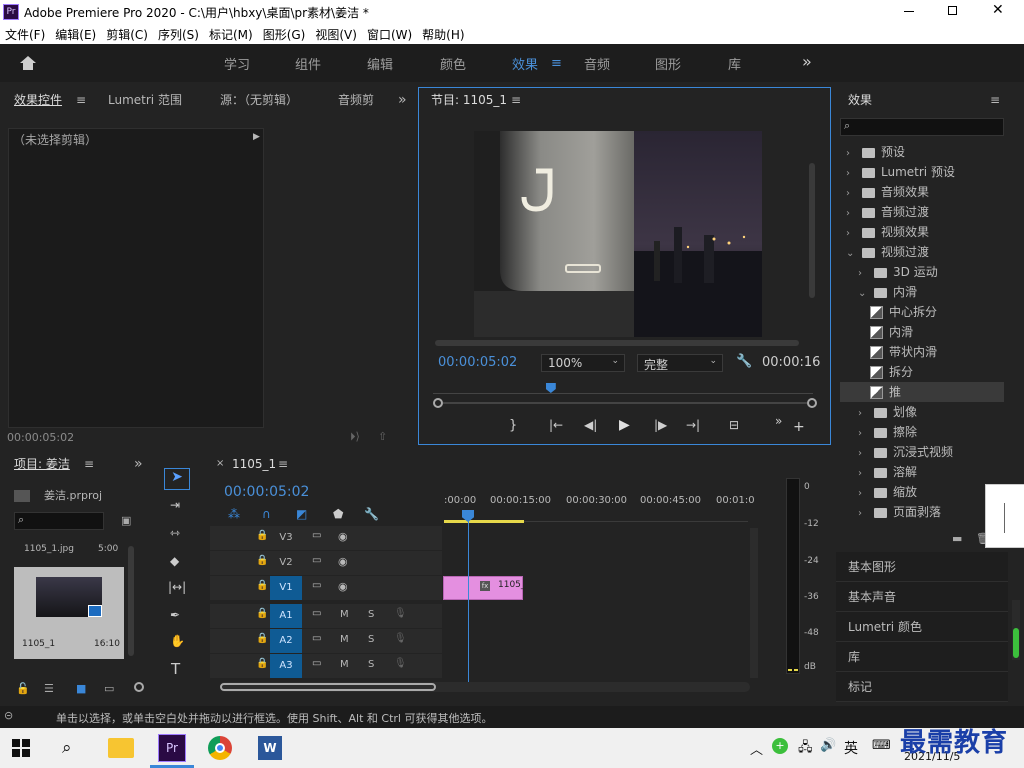 The image size is (1024, 768). I want to click on effects-scrollbar, so click(1016, 630).